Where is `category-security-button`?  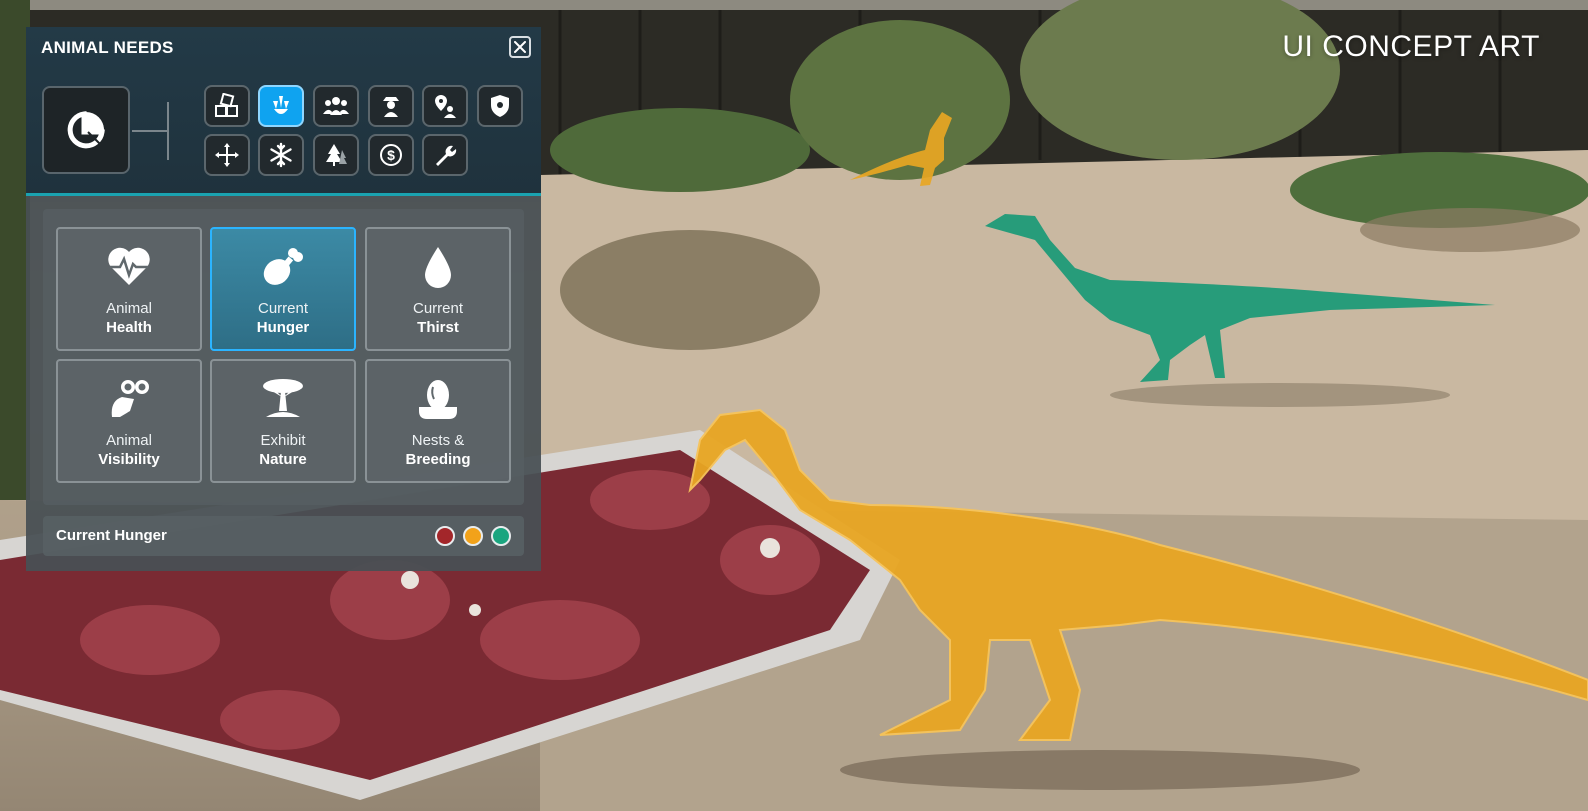
category-security-button is located at coordinates (500, 106).